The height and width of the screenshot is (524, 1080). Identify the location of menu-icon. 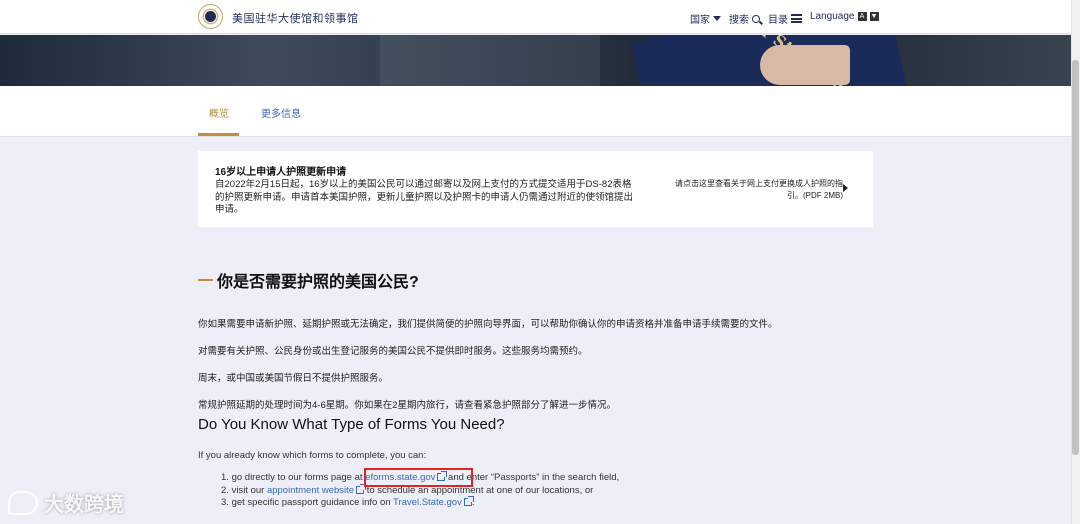
(796, 18).